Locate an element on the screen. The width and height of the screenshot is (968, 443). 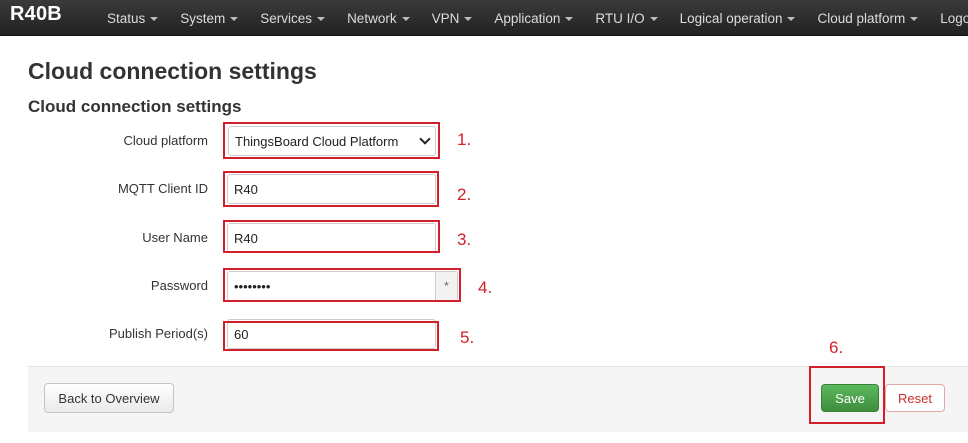
nav-item-label: Application is located at coordinates (527, 18).